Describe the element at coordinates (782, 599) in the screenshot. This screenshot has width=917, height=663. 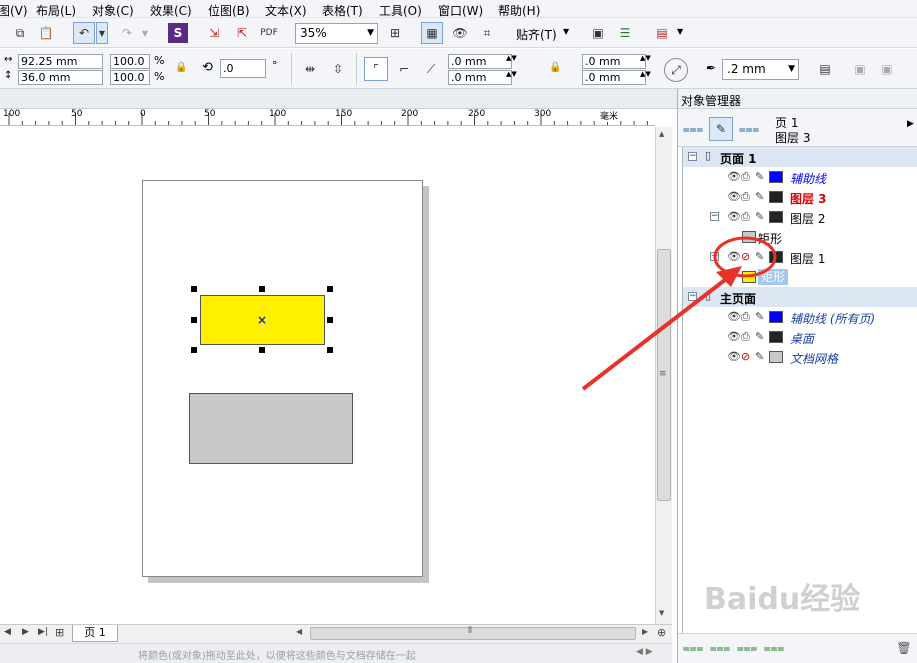
I see `watermark: Baidu经验` at that location.